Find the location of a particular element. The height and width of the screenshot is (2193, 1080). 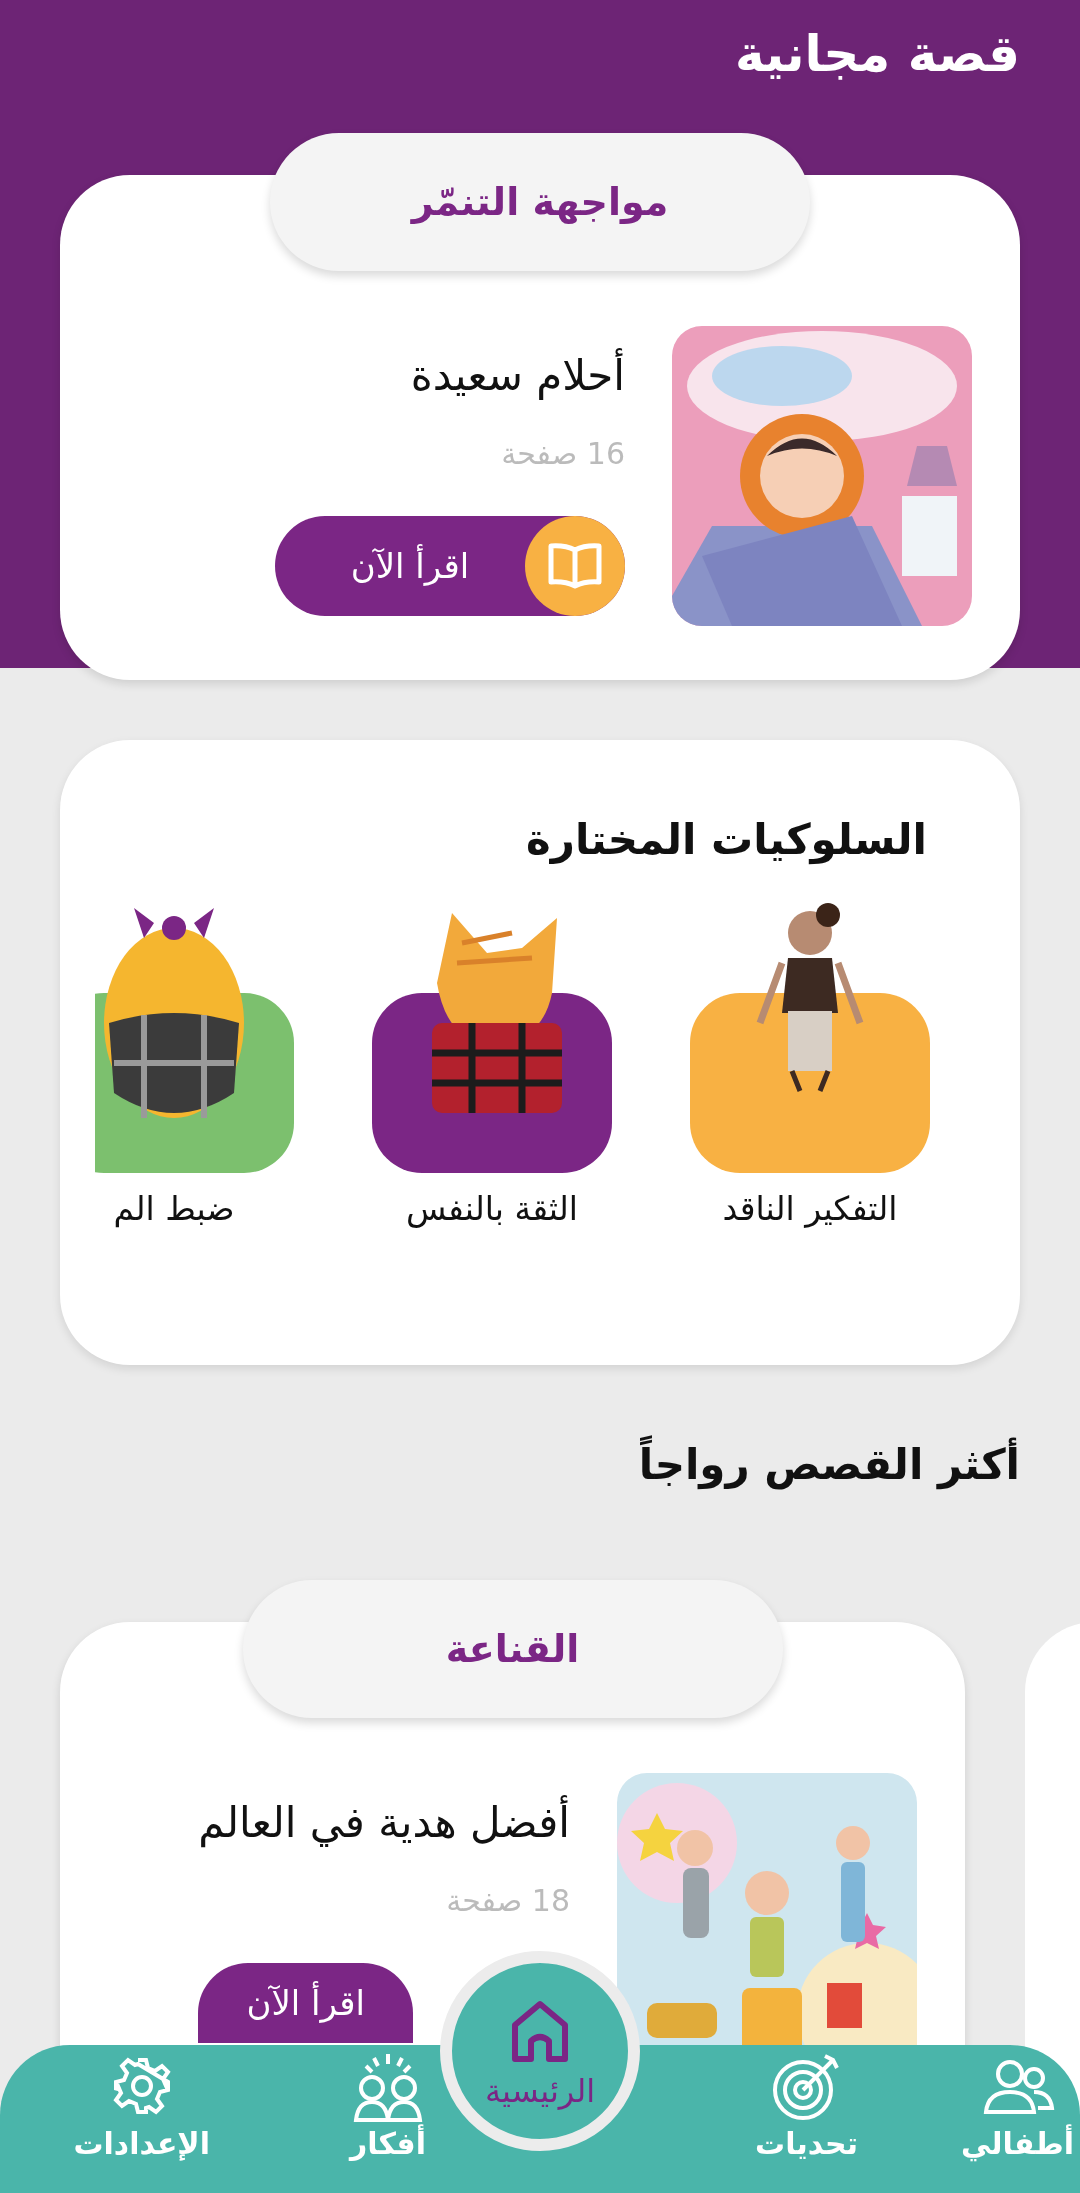

card-title: السلوكيات المختارة is located at coordinates (726, 840).